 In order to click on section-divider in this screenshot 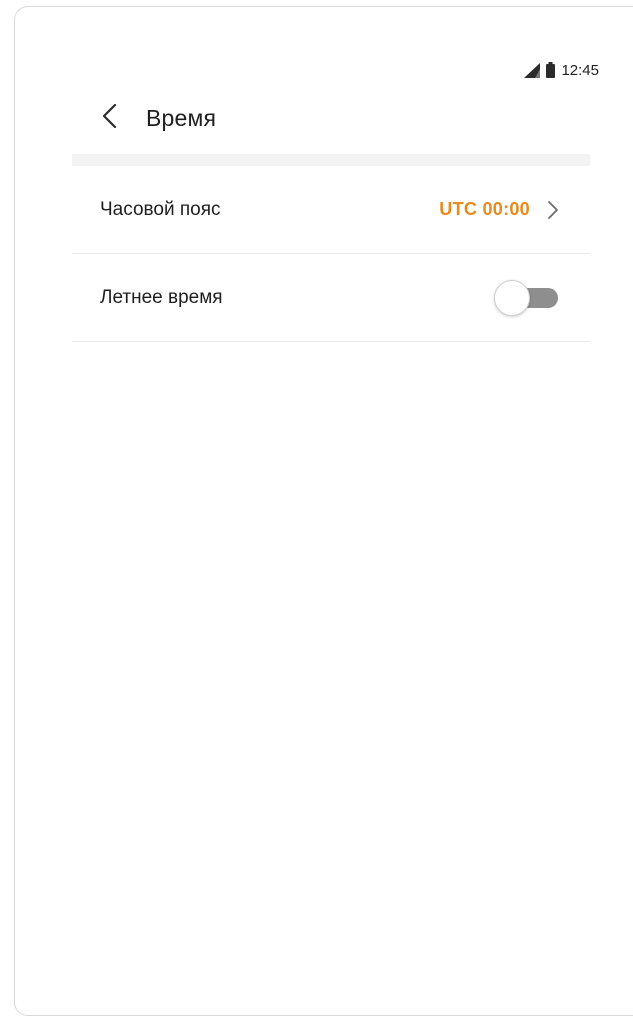, I will do `click(331, 160)`.